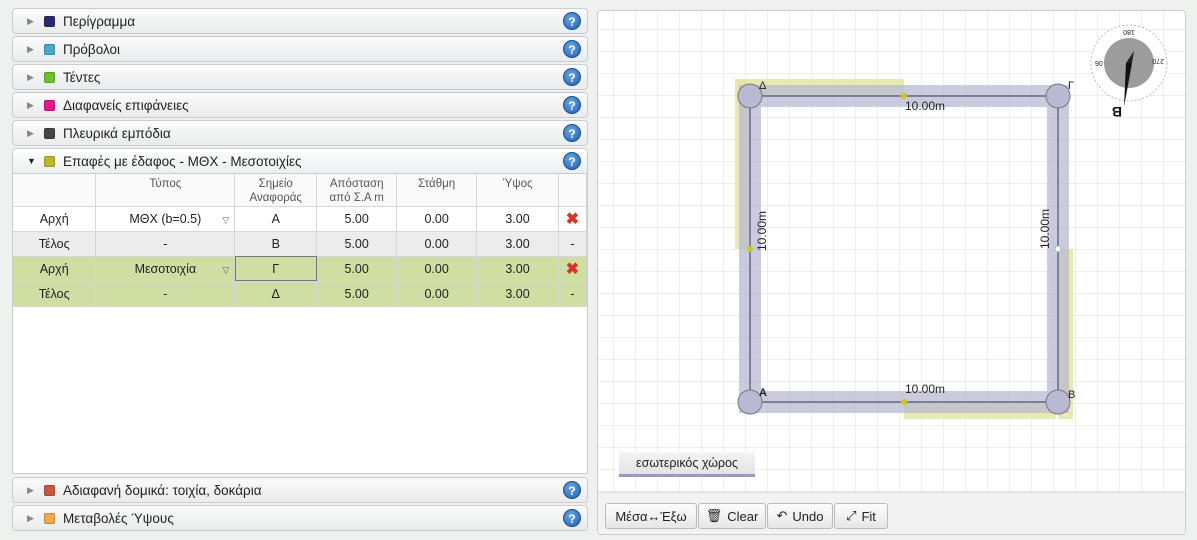 The image size is (1197, 540). What do you see at coordinates (300, 490) in the screenshot?
I see `accordion-adiafani: ▶ Αδιαφανή δομικά: τοιχία, δοκάρια ?` at bounding box center [300, 490].